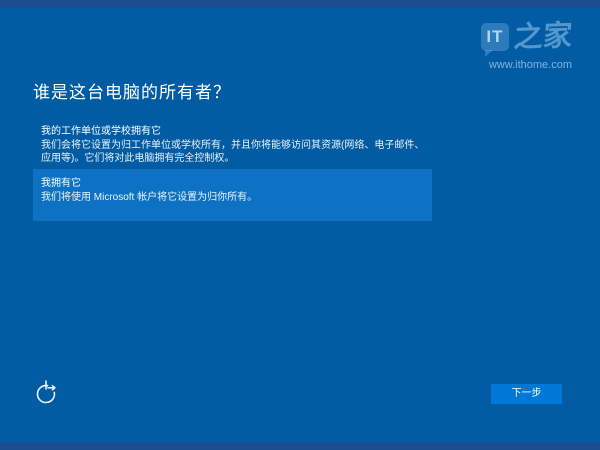 Image resolution: width=600 pixels, height=450 pixels. I want to click on bottom-edge-bar, so click(300, 446).